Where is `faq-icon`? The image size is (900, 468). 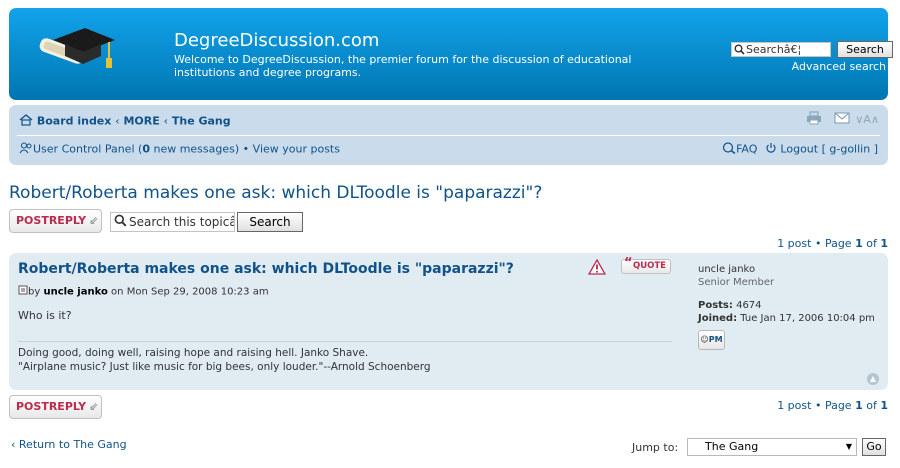
faq-icon is located at coordinates (729, 149).